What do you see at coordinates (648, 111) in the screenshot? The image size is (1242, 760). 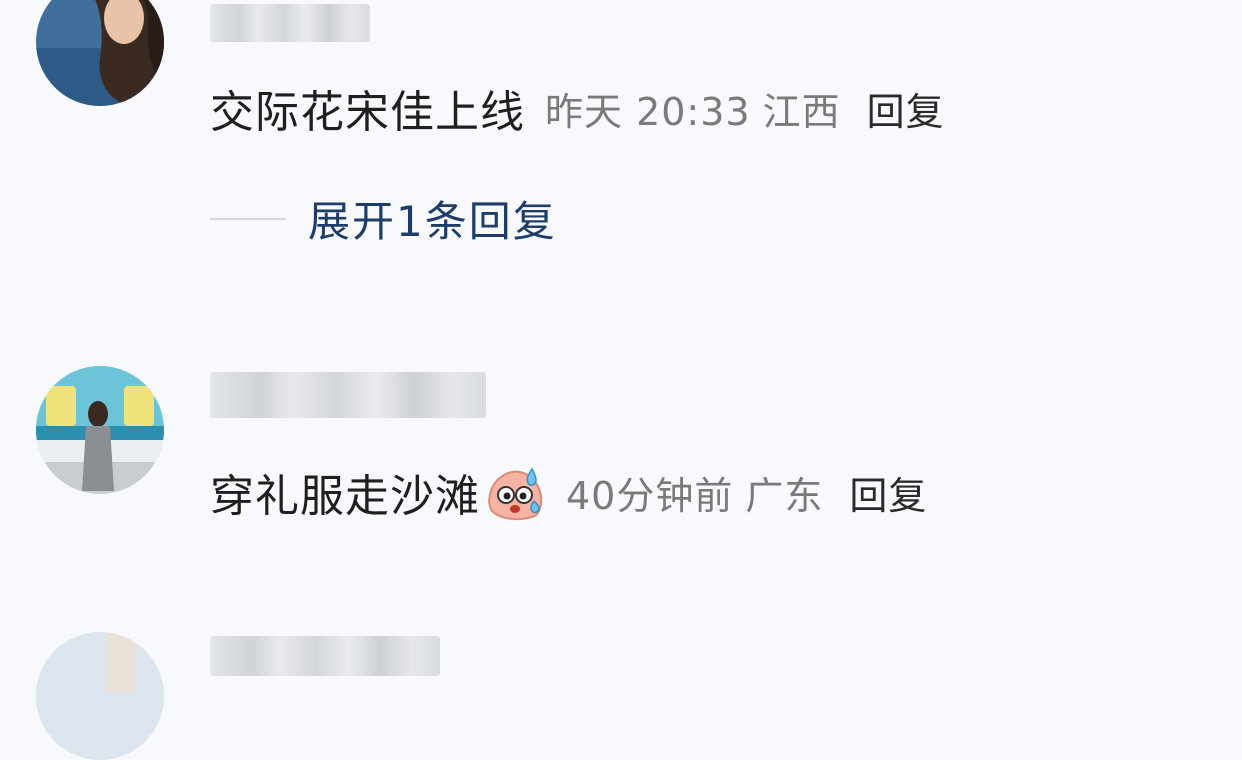 I see `comment-time: 昨天 20:33` at bounding box center [648, 111].